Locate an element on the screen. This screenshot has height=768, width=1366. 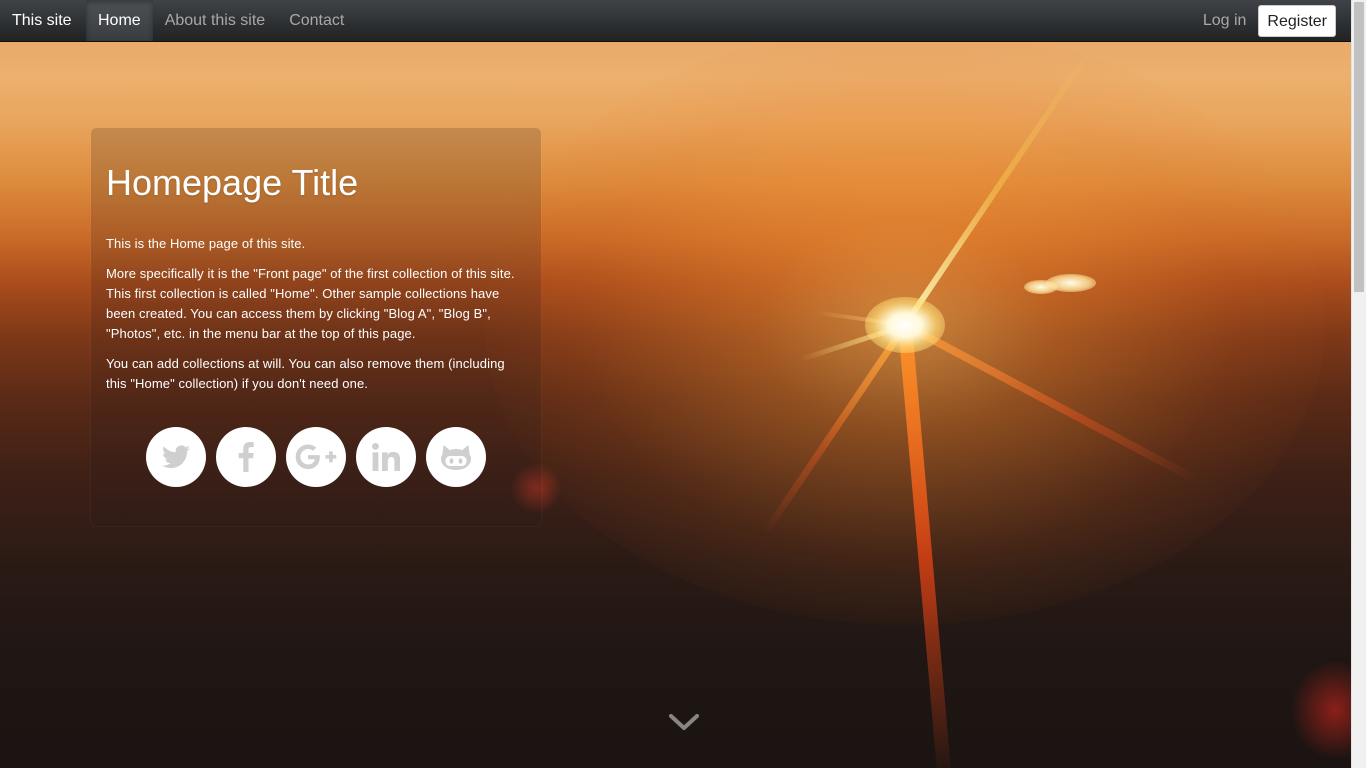
site-brand: This site is located at coordinates (42, 20).